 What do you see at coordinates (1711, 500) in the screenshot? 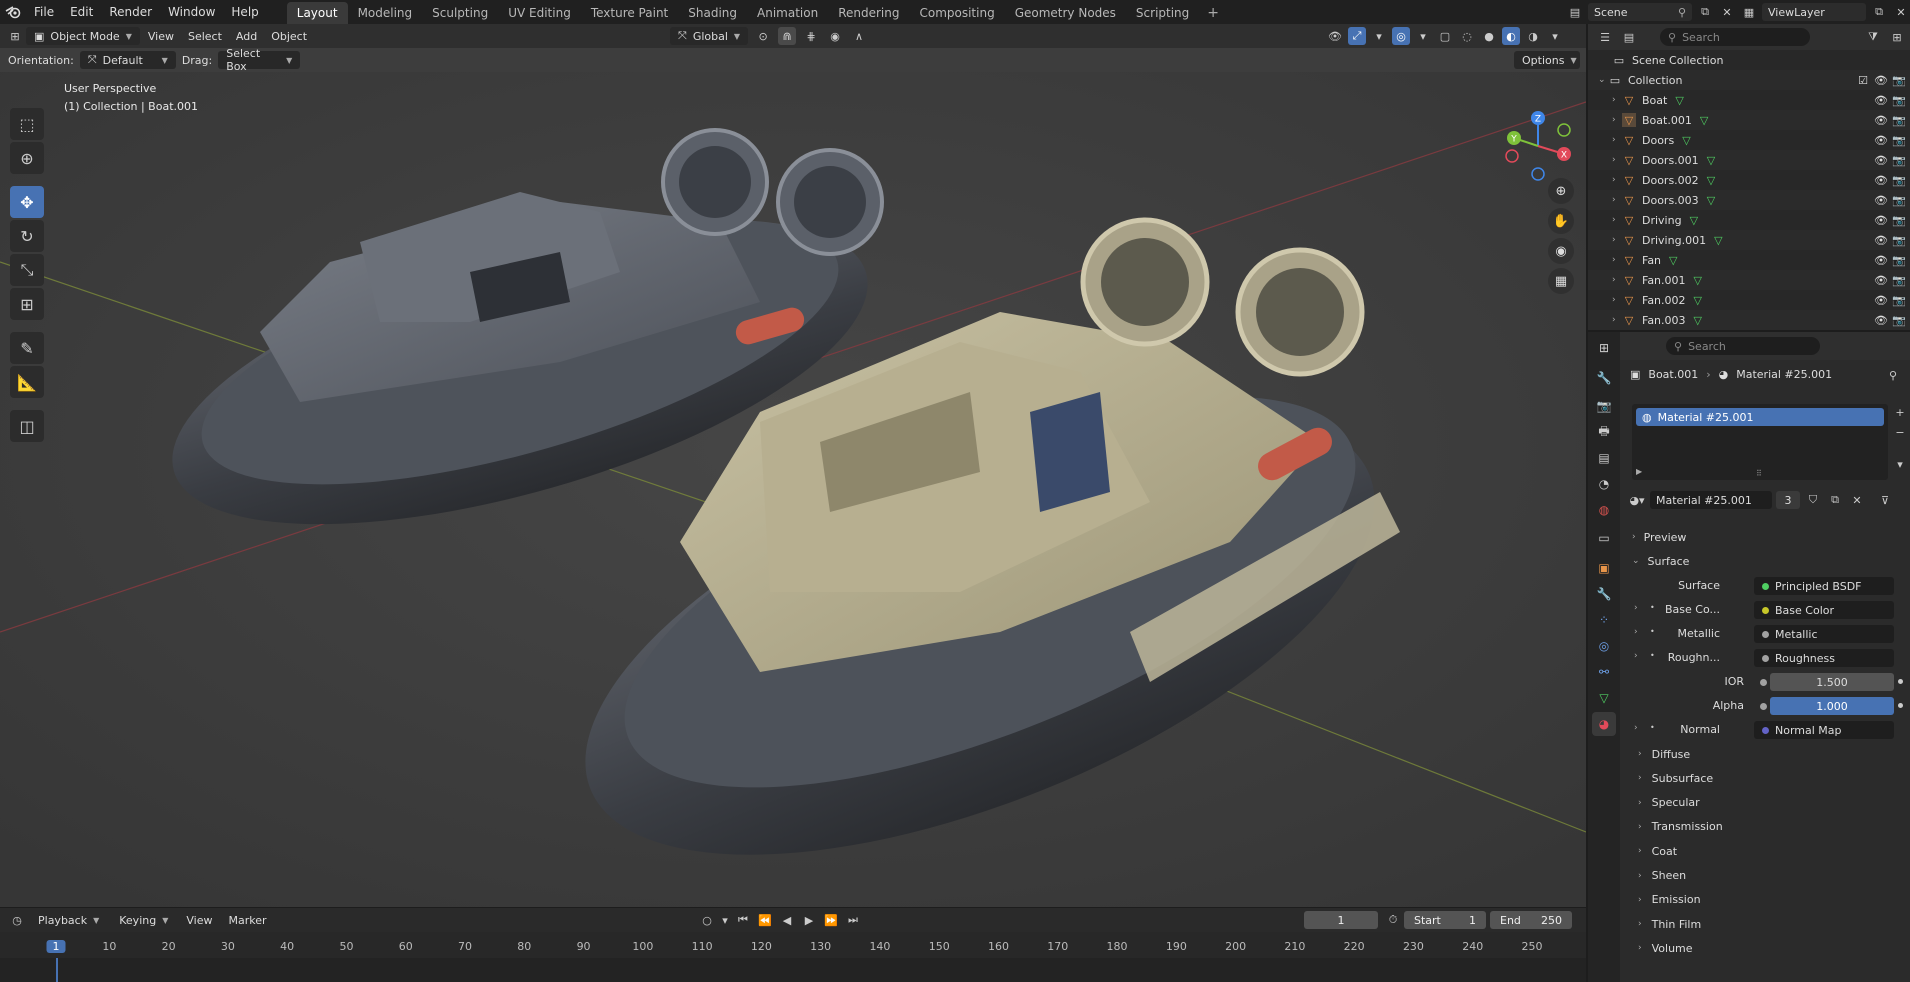
I see `material-name-field: Material #25.001` at bounding box center [1711, 500].